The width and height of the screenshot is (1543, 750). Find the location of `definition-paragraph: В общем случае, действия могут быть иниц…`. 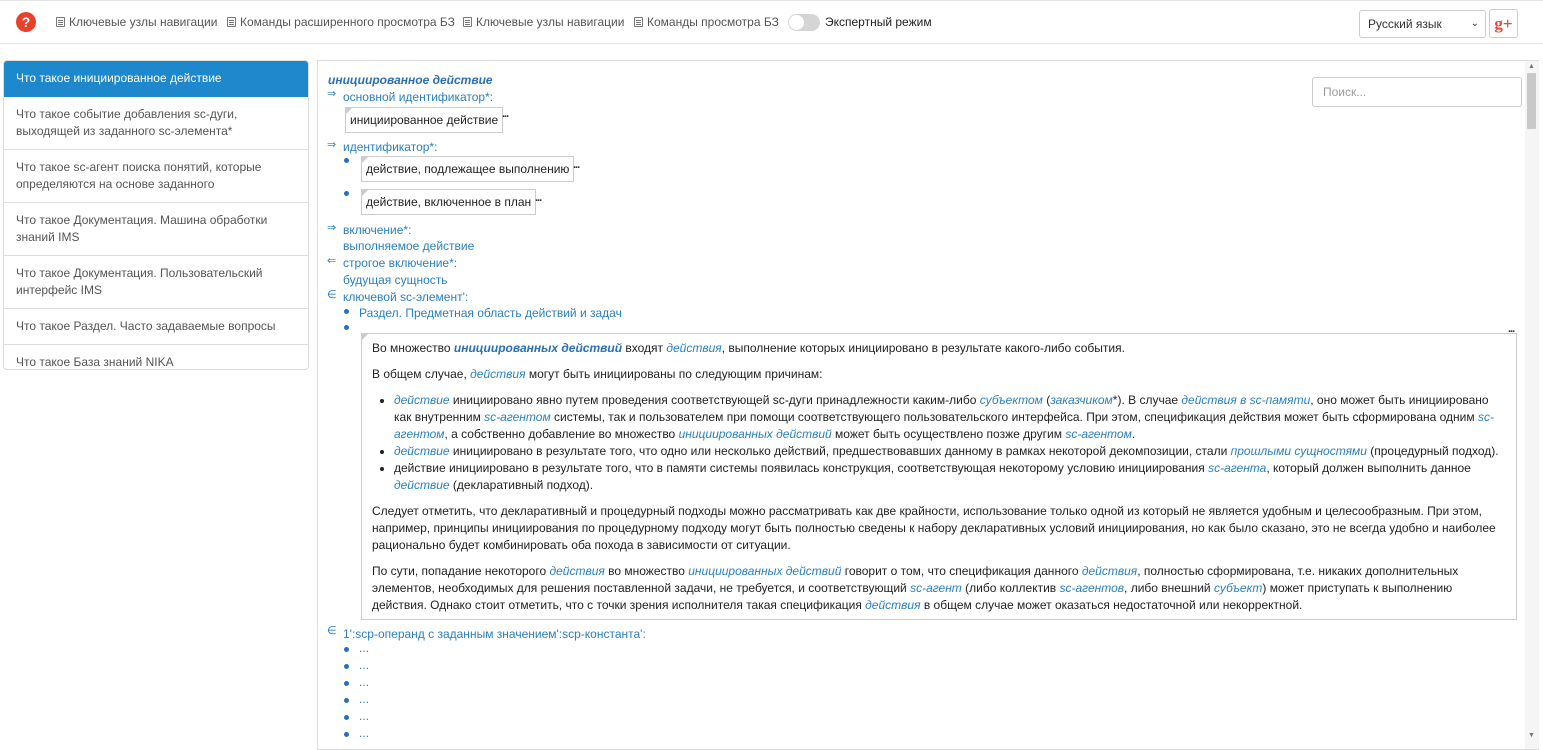

definition-paragraph: В общем случае, действия могут быть иниц… is located at coordinates (597, 374).